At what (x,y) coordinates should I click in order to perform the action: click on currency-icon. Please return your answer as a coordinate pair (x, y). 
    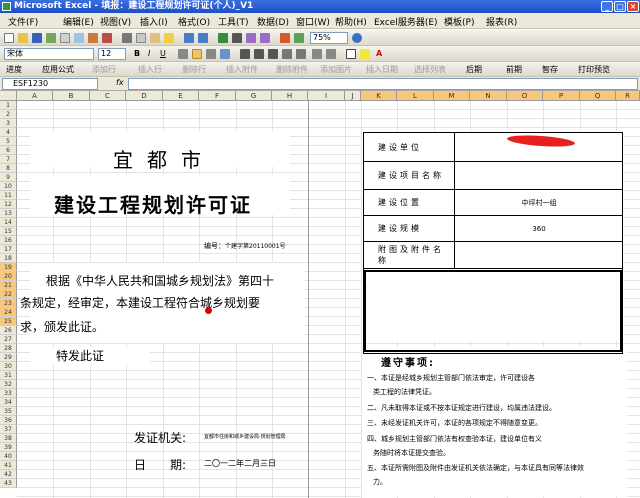
    Looking at the image, I should click on (245, 54).